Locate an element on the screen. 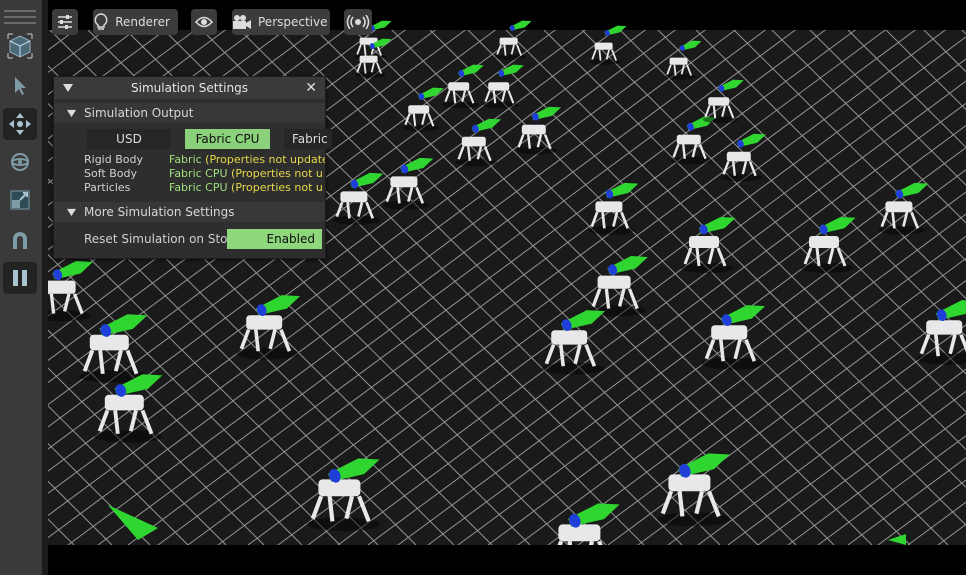  row-warning: (Properties not update is located at coordinates (265, 159).